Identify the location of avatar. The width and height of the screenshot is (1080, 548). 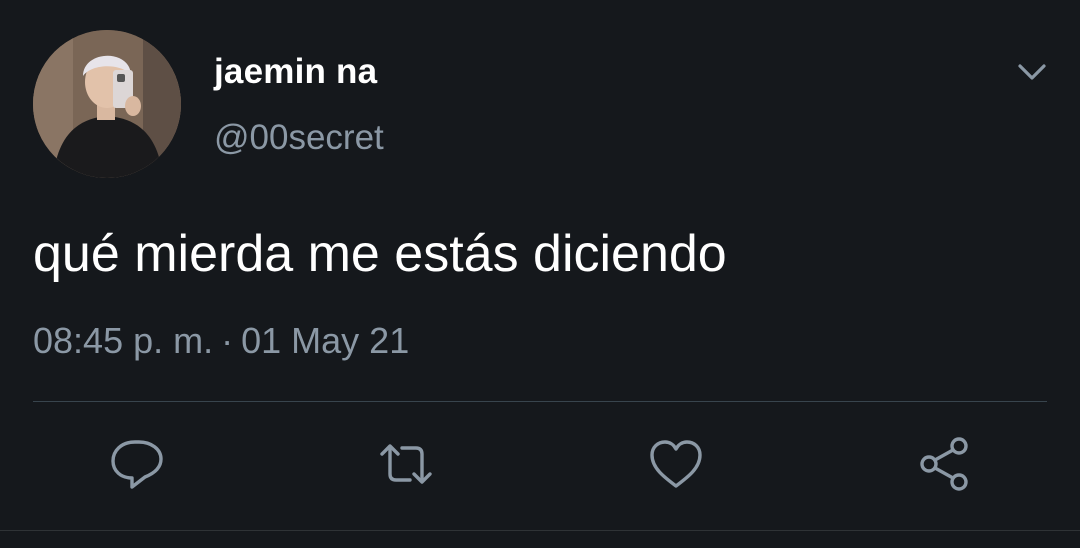
(107, 104).